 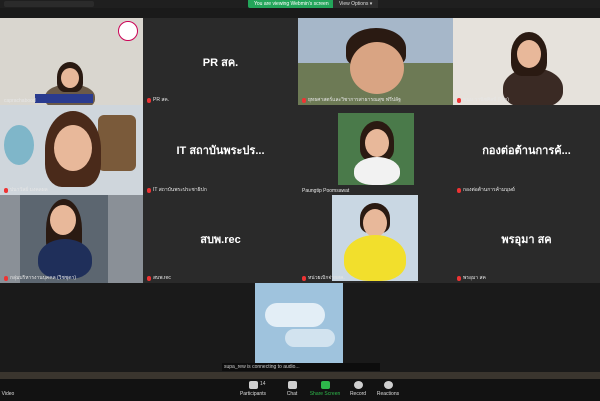 What do you see at coordinates (71, 61) in the screenshot?
I see `video-tile: caprachabood` at bounding box center [71, 61].